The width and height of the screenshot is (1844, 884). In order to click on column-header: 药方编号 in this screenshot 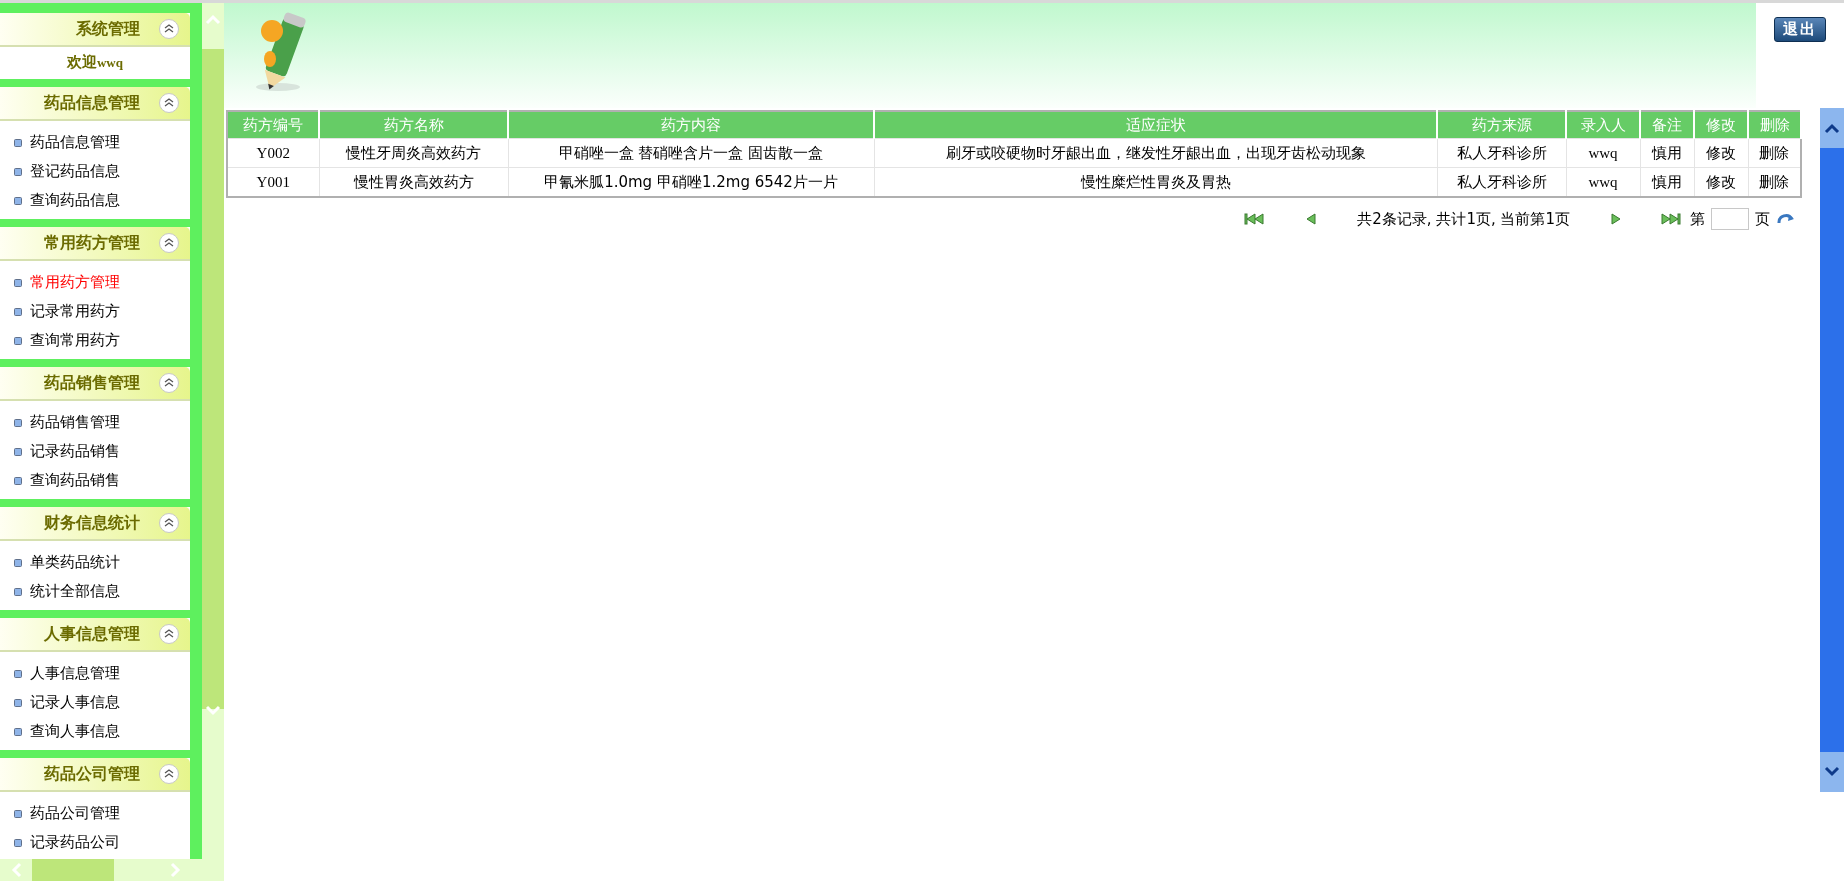, I will do `click(273, 125)`.